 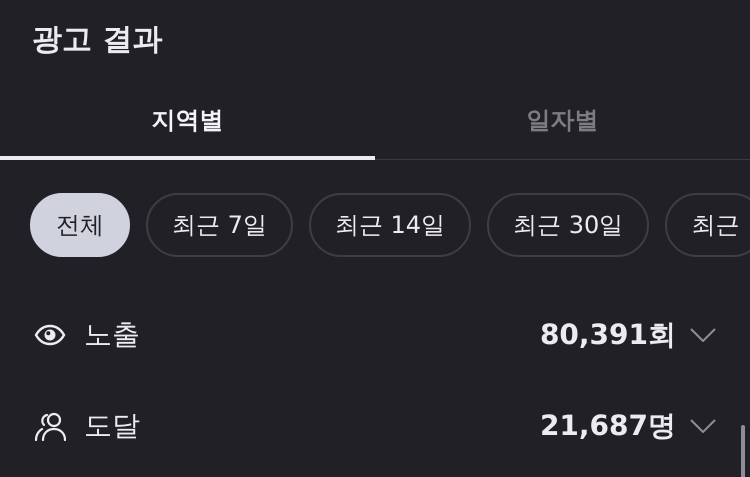 I want to click on tab: 일자별, so click(x=562, y=126).